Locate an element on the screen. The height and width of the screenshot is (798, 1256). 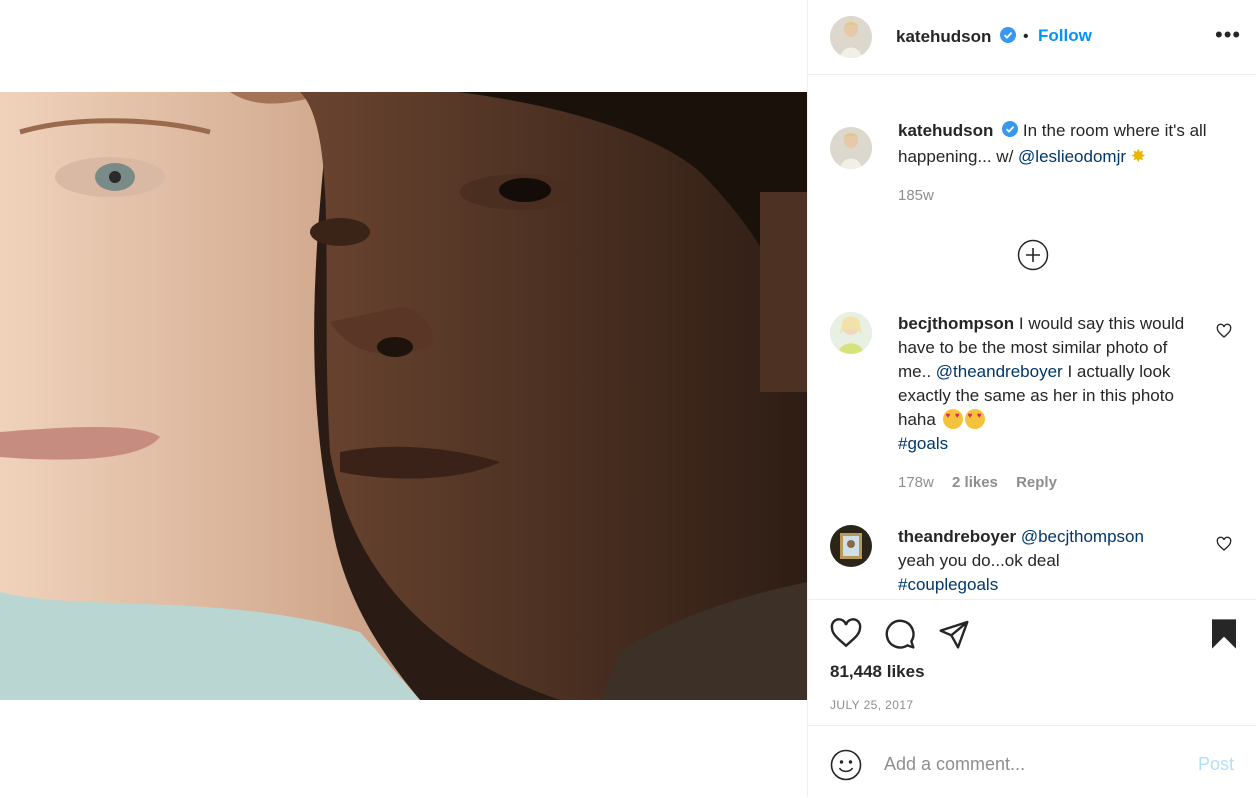
comment-bubble-icon is located at coordinates (900, 636).